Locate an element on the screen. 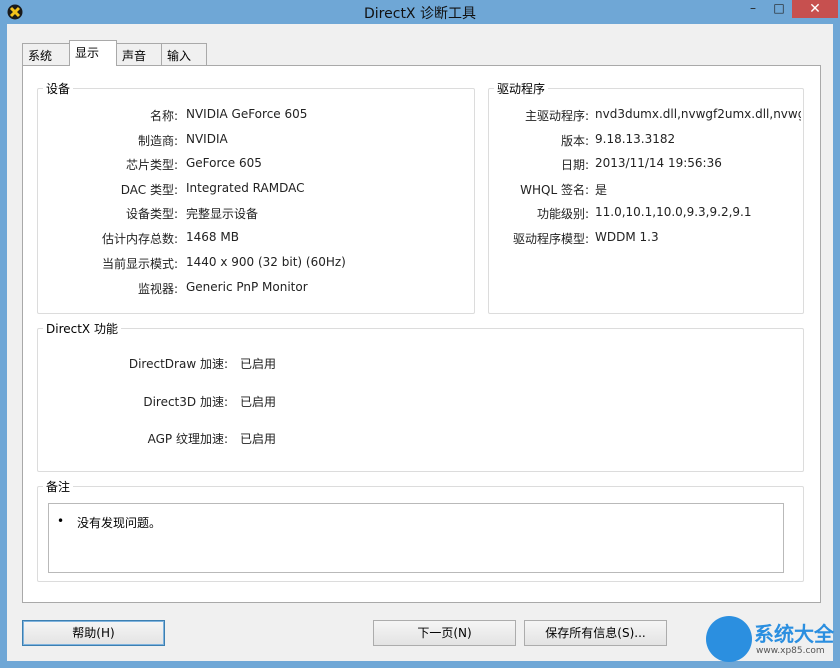  direct3d-value: 已启用 is located at coordinates (258, 402).